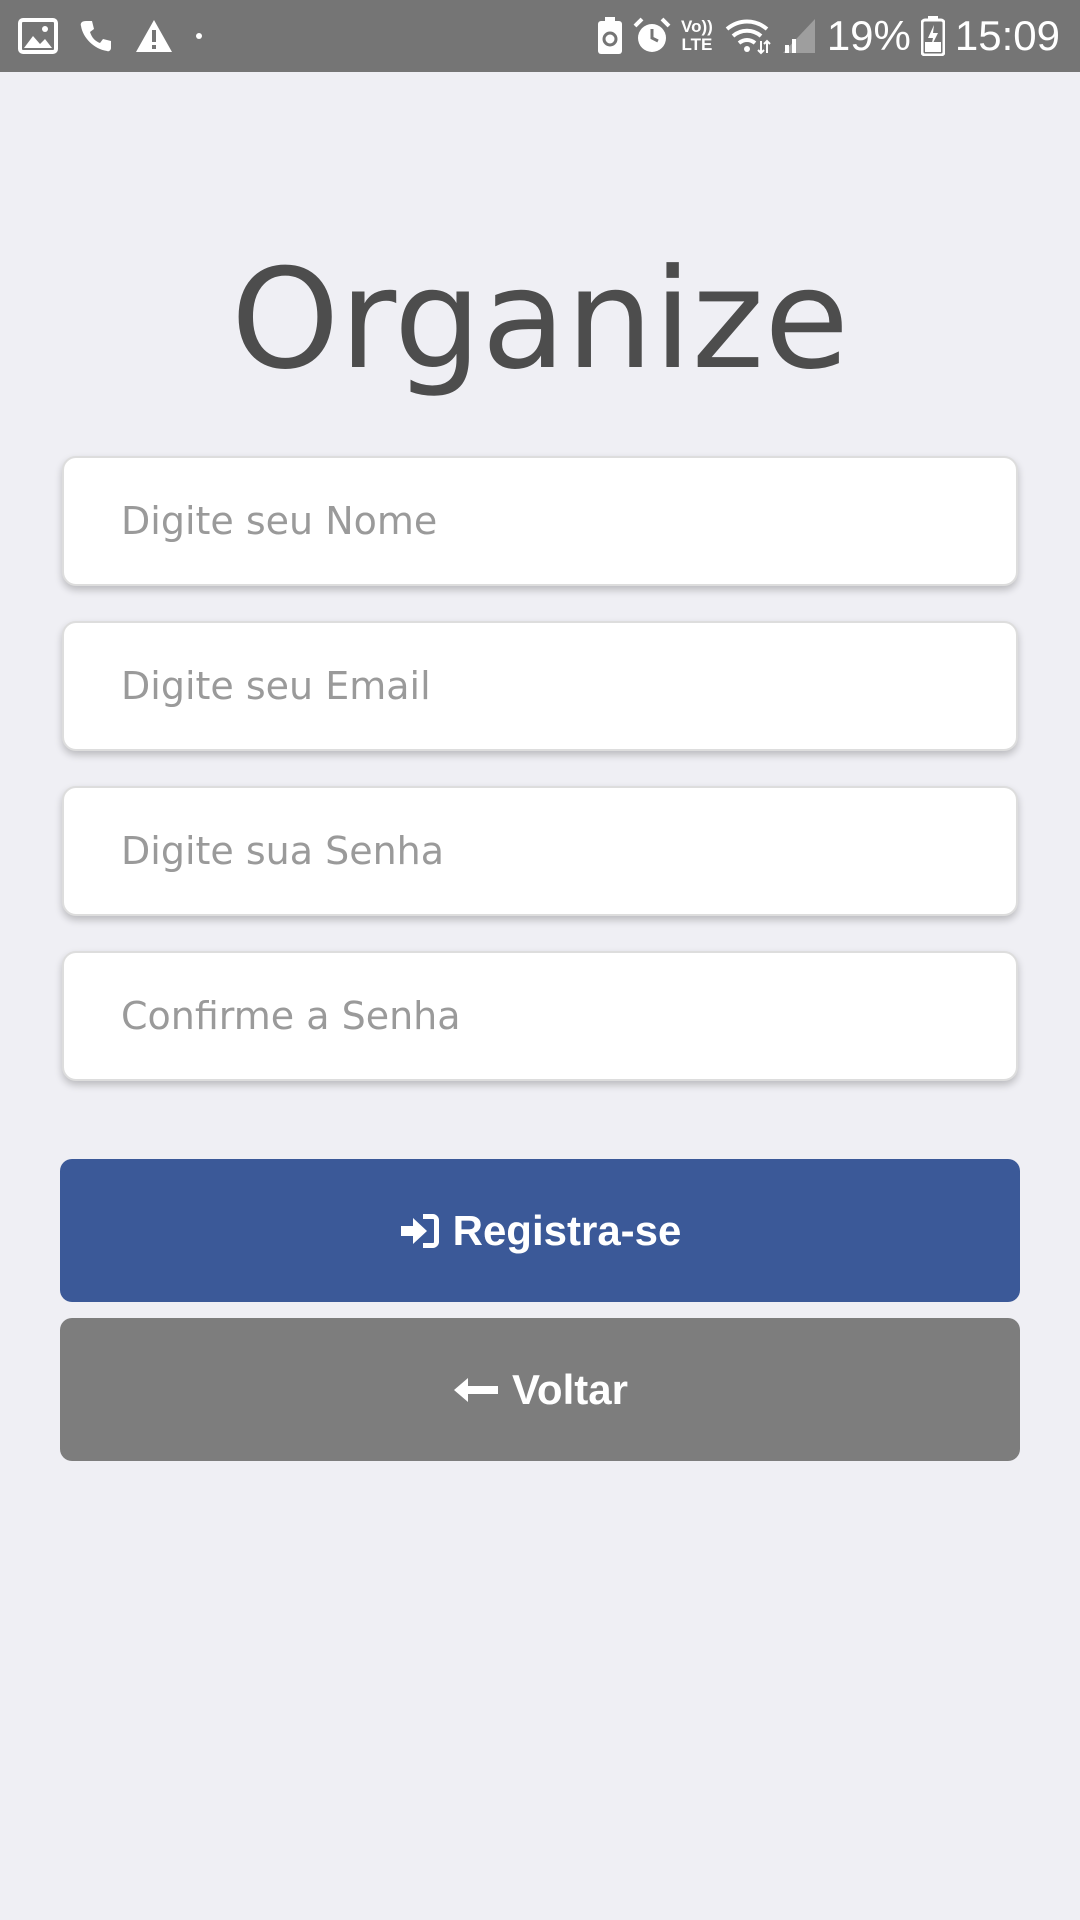  What do you see at coordinates (652, 36) in the screenshot?
I see `alarm-icon` at bounding box center [652, 36].